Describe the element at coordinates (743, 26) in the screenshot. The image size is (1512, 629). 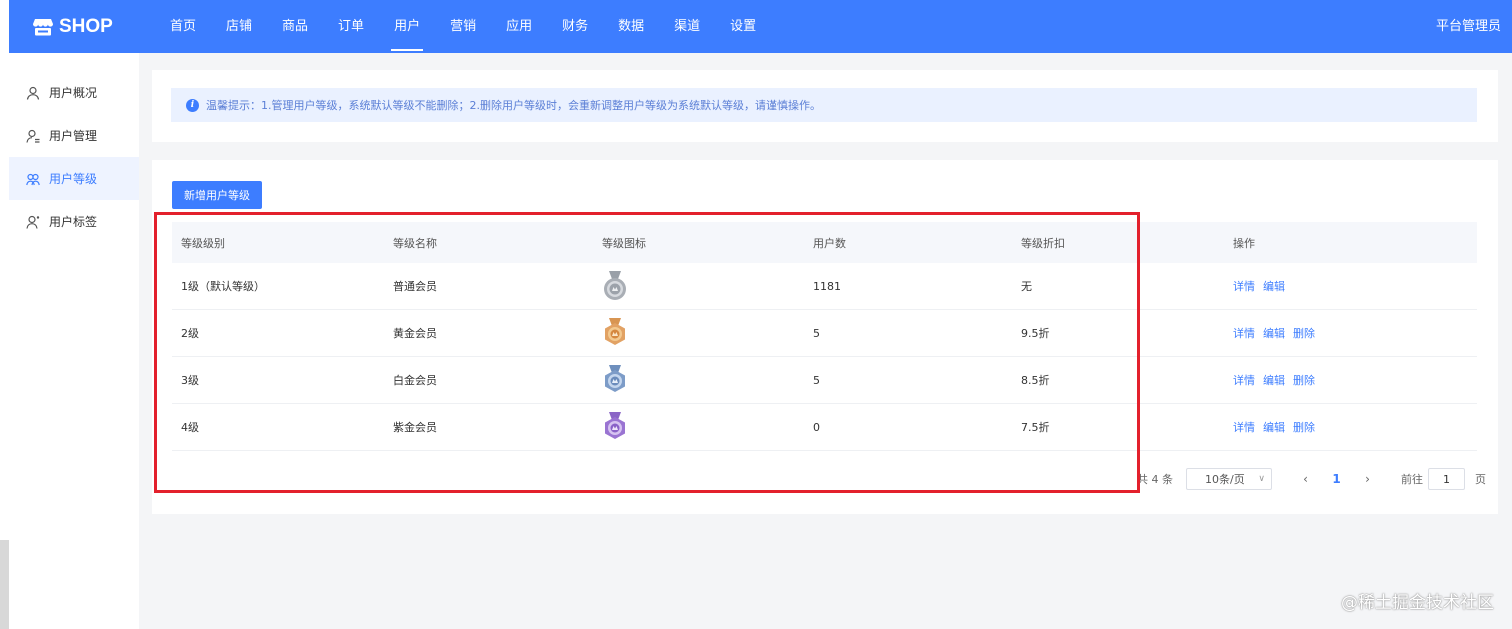
I see `nav-settings: 设置` at that location.